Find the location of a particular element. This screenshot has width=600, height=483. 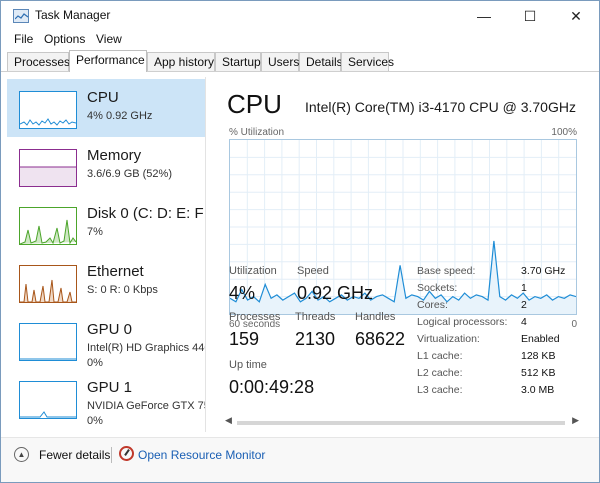

gpu1-mini-graph is located at coordinates (48, 400).